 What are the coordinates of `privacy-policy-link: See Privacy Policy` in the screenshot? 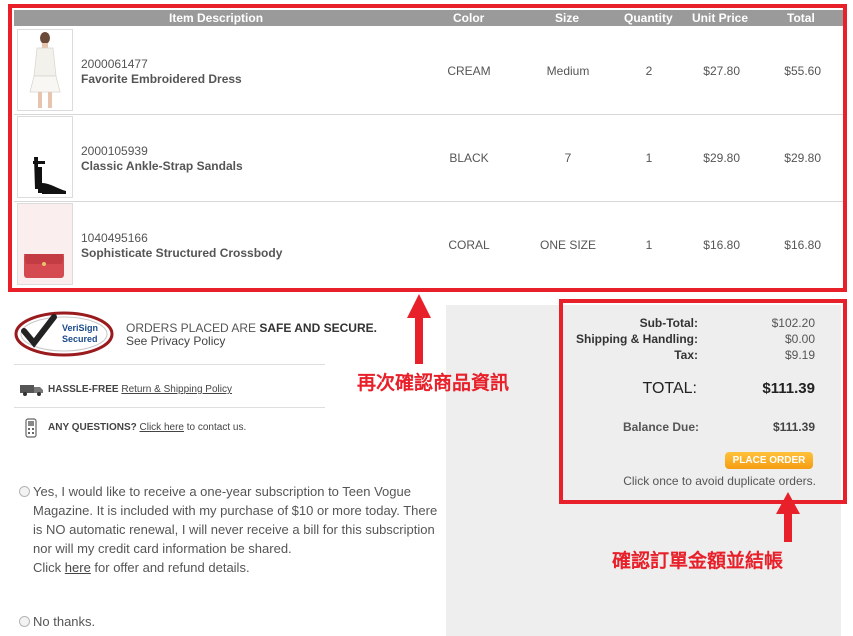 It's located at (175, 341).